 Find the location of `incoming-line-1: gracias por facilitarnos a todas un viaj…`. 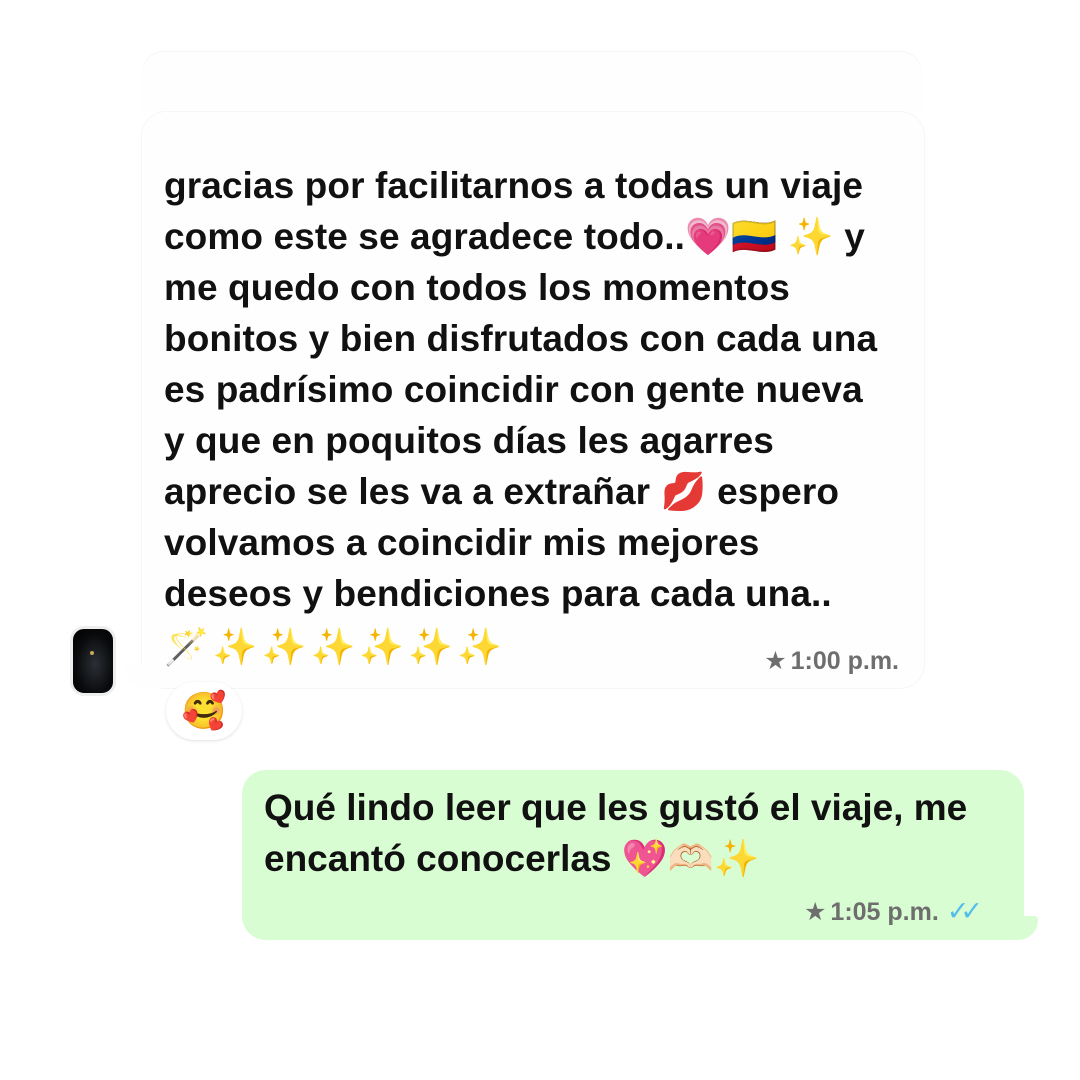

incoming-line-1: gracias por facilitarnos a todas un viaj… is located at coordinates (514, 185).